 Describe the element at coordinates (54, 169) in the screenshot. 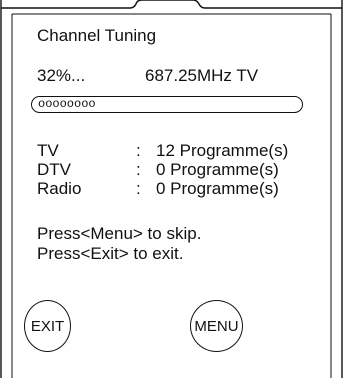

I see `result-label-dtv: DTV` at that location.